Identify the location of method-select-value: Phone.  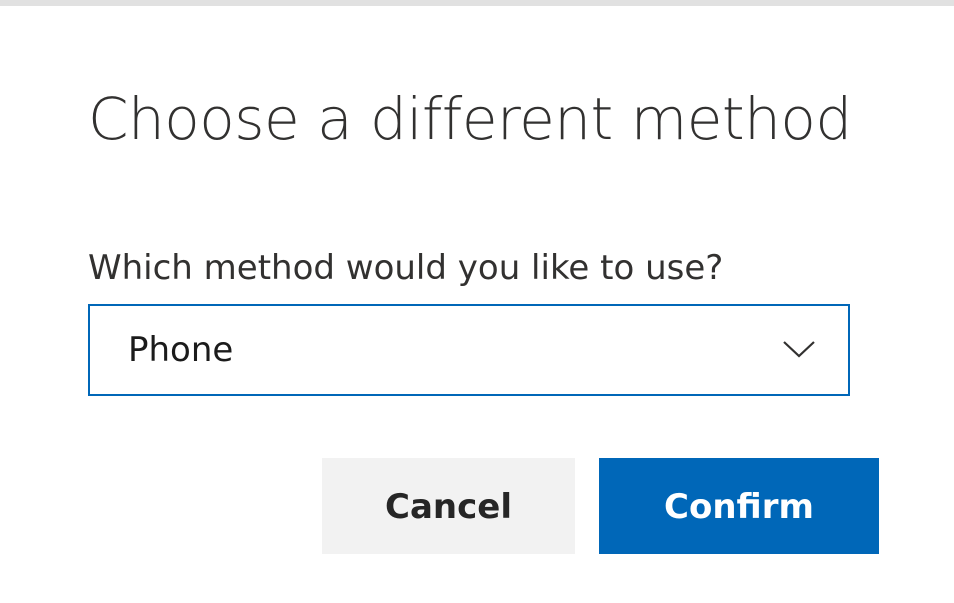
(181, 350).